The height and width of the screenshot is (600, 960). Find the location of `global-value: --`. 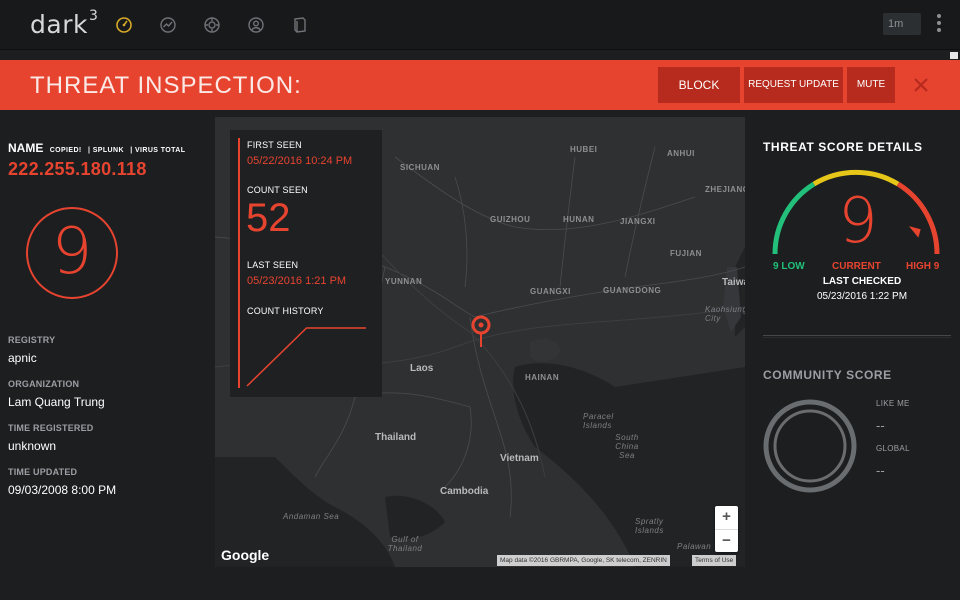

global-value: -- is located at coordinates (880, 470).